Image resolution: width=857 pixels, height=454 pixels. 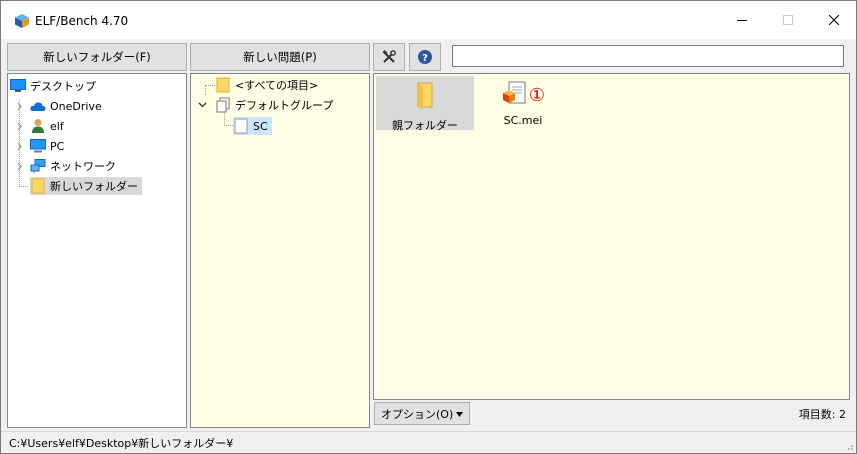 What do you see at coordinates (460, 413) in the screenshot?
I see `dropdown-arrow-icon` at bounding box center [460, 413].